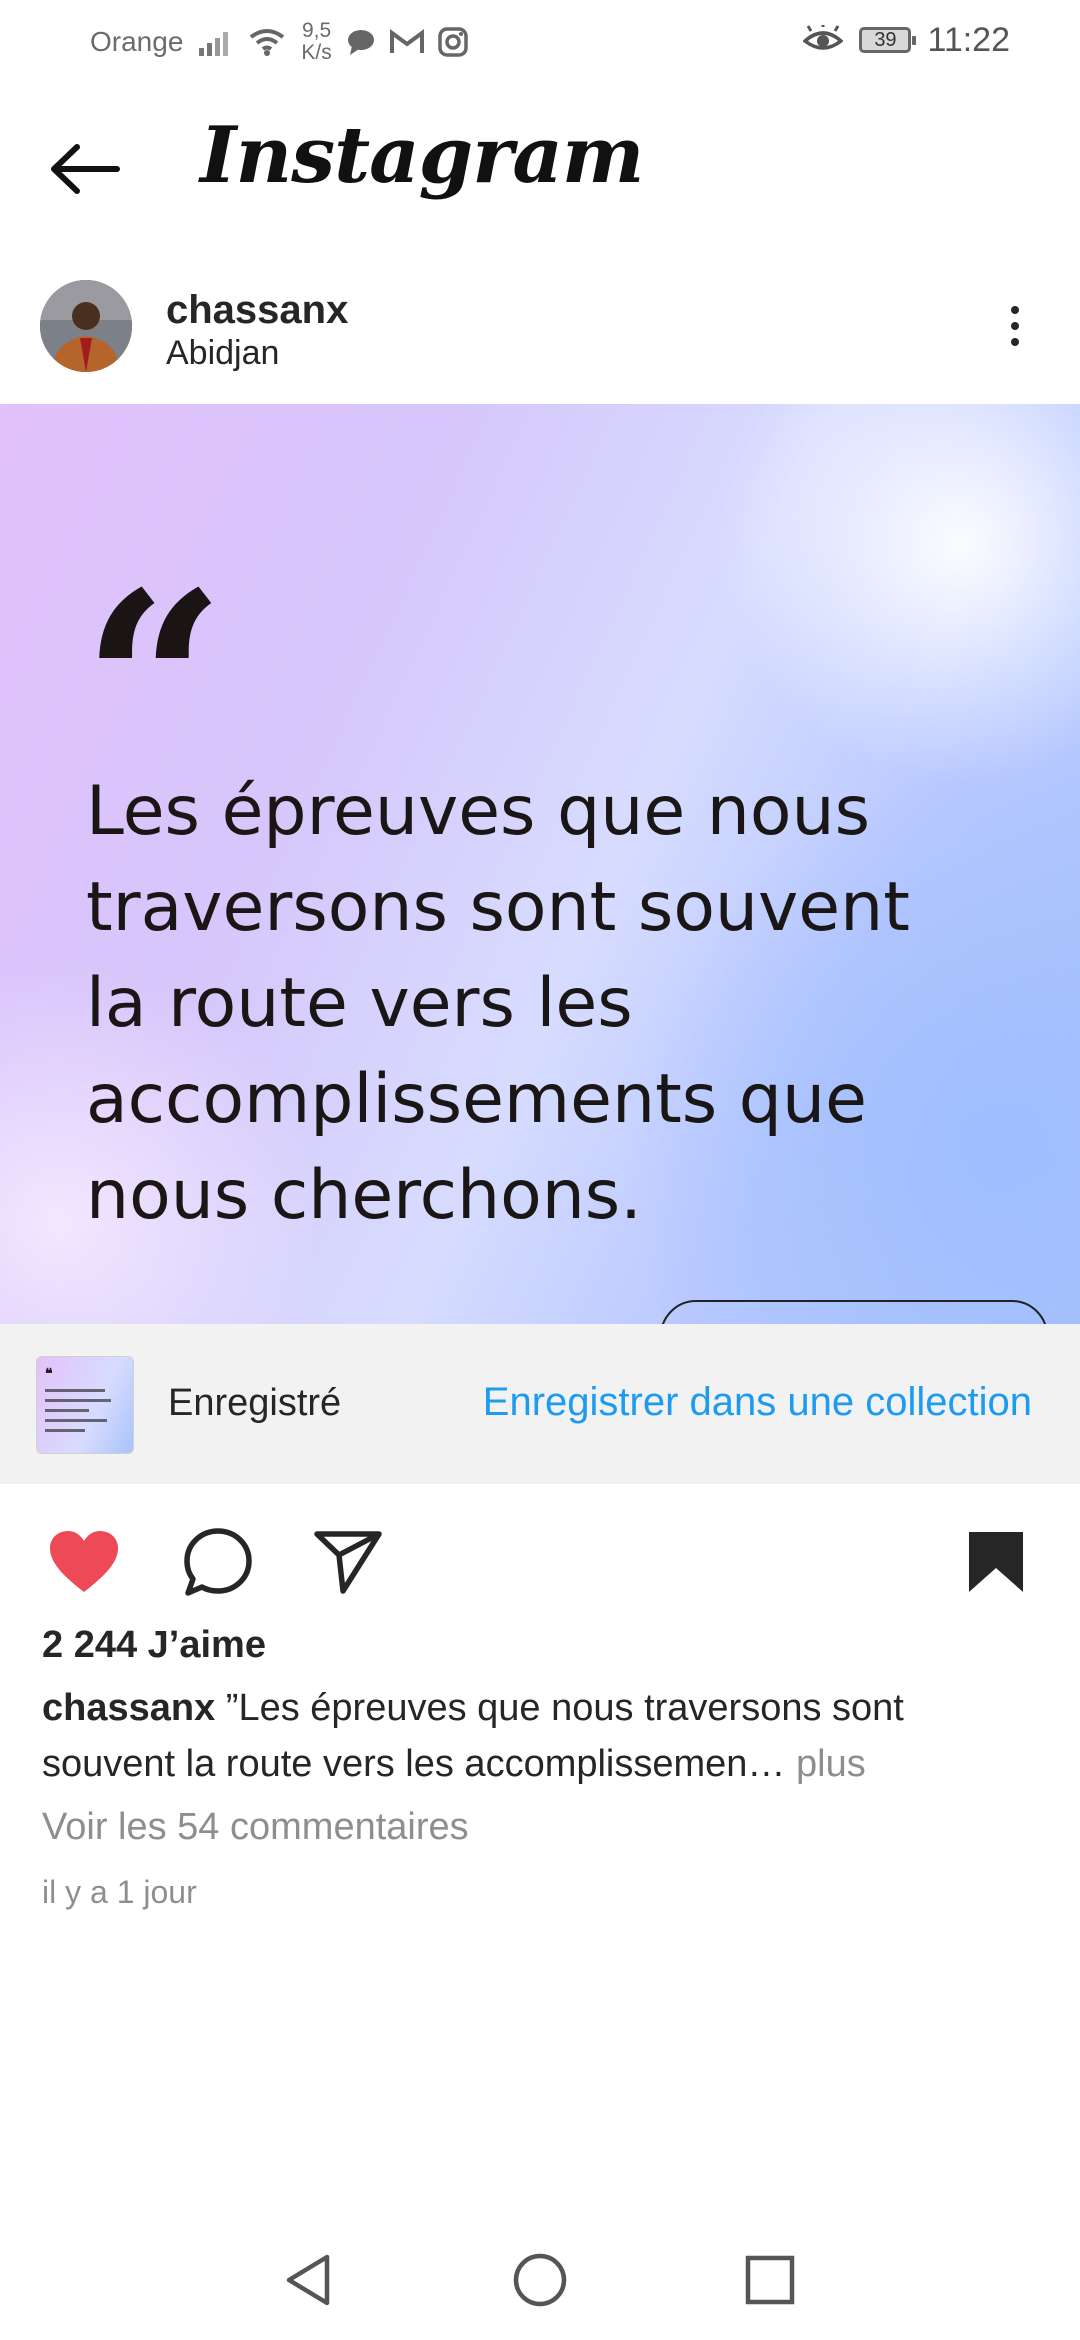 This screenshot has height=2340, width=1080. I want to click on share-button, so click(348, 1562).